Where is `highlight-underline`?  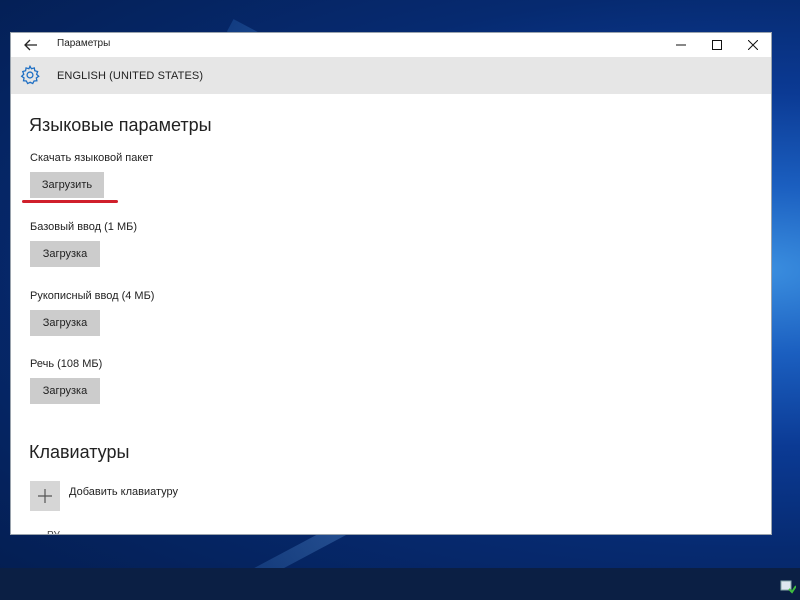 highlight-underline is located at coordinates (70, 201).